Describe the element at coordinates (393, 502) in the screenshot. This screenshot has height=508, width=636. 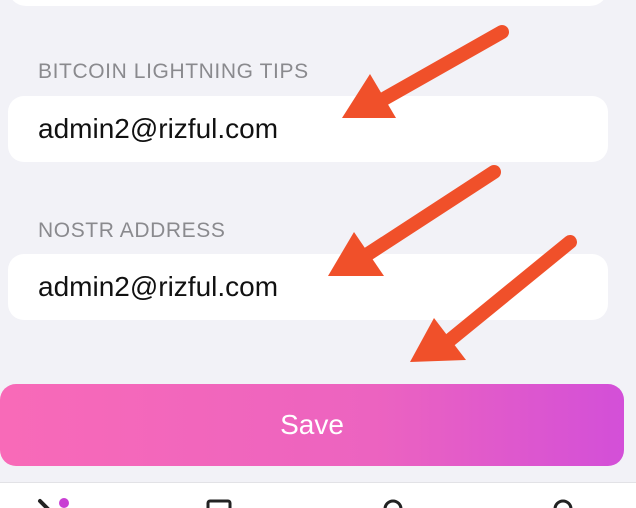
I see `profile-icon` at that location.